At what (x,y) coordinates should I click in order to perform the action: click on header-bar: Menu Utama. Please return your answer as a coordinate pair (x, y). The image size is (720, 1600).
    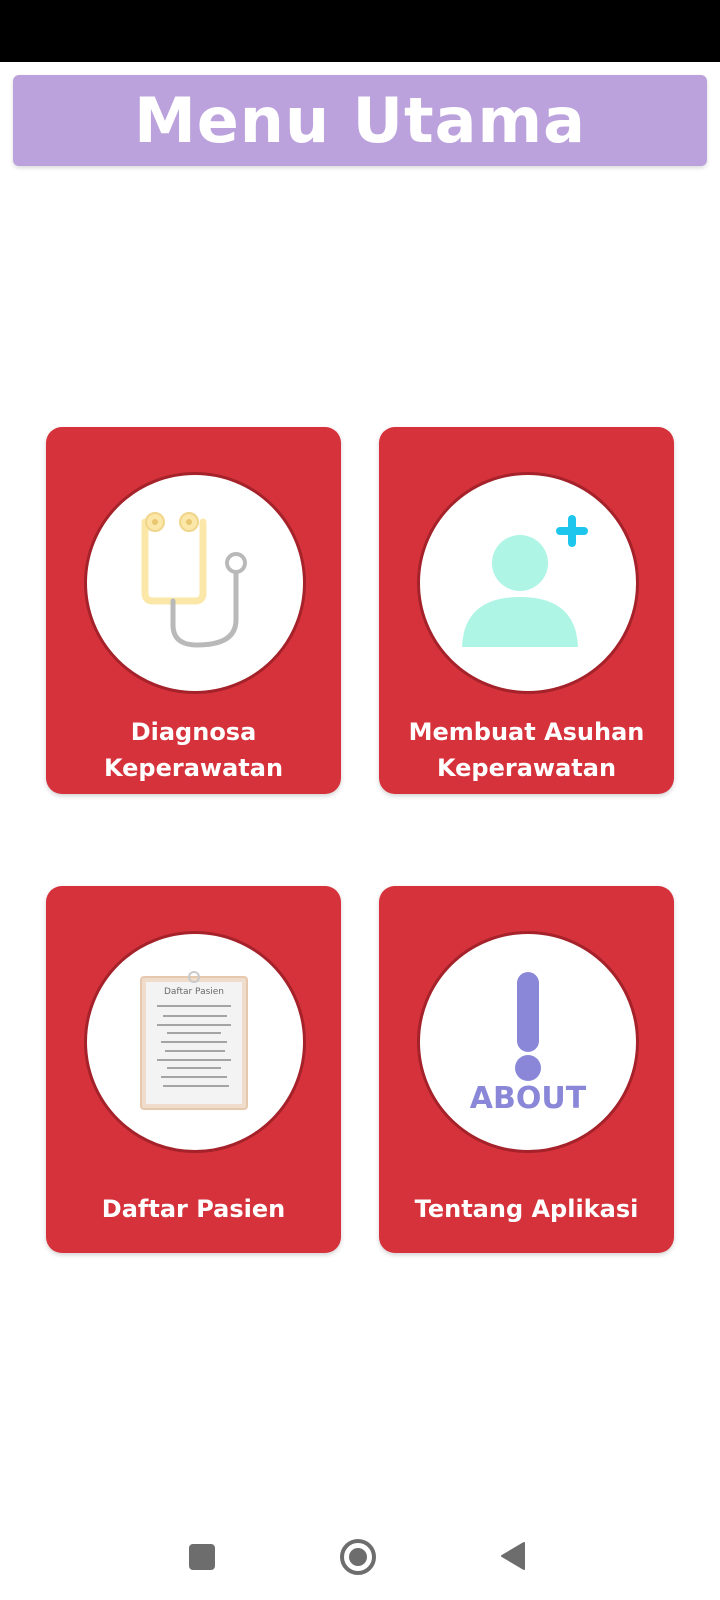
    Looking at the image, I should click on (360, 120).